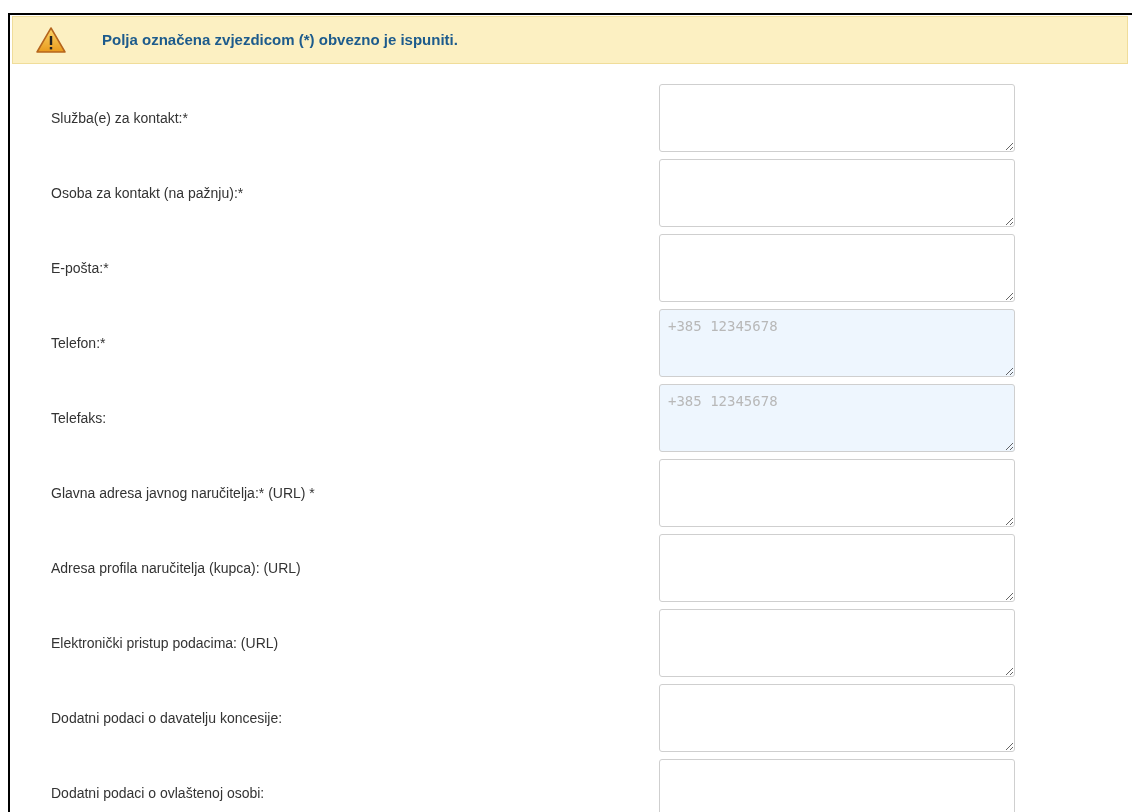 The image size is (1132, 812). Describe the element at coordinates (158, 793) in the screenshot. I see `field-label: Dodatni podaci o ovlaštenoj osobi:` at that location.